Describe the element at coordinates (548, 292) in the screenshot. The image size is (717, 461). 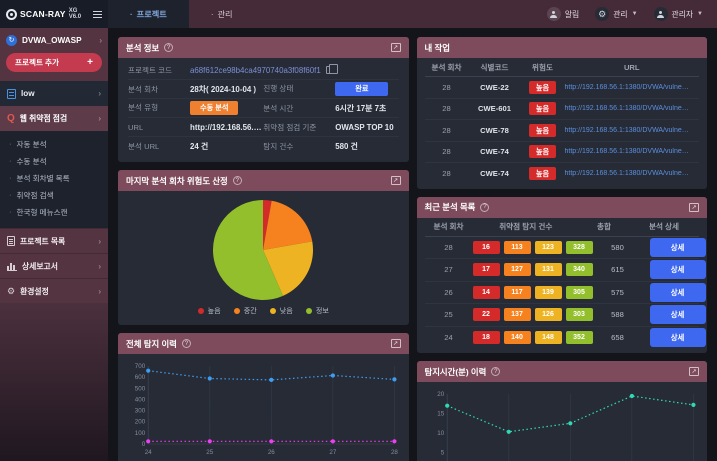
I see `count-badge: 139` at that location.